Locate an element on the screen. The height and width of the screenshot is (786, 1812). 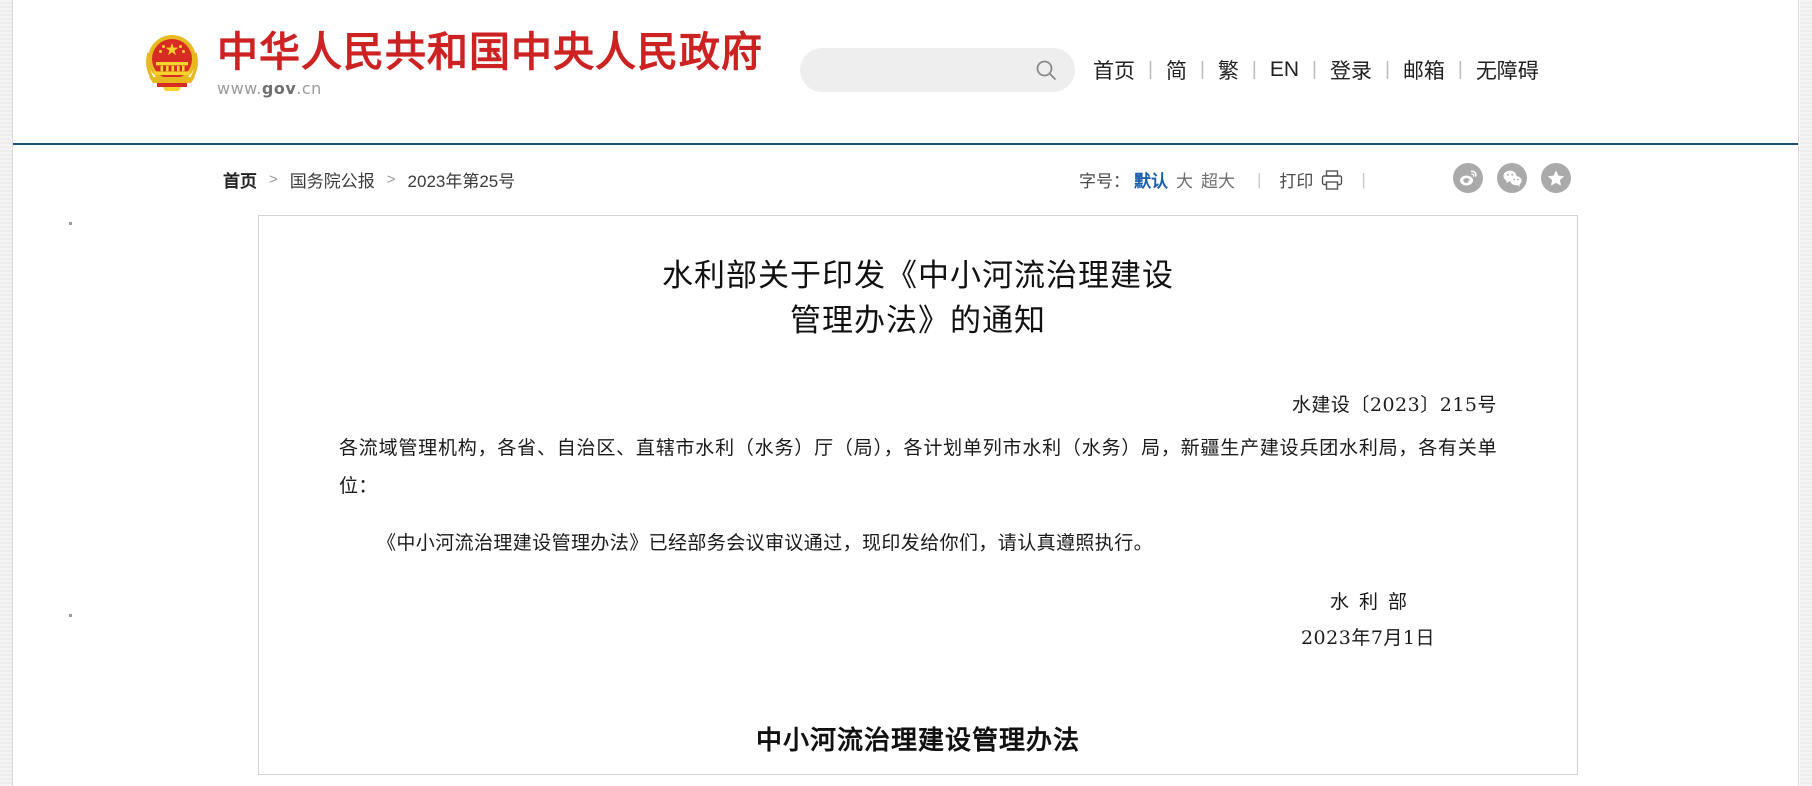
breadcrumb: 首页 > 国务院公报 > 2023年第25号 is located at coordinates (369, 179).